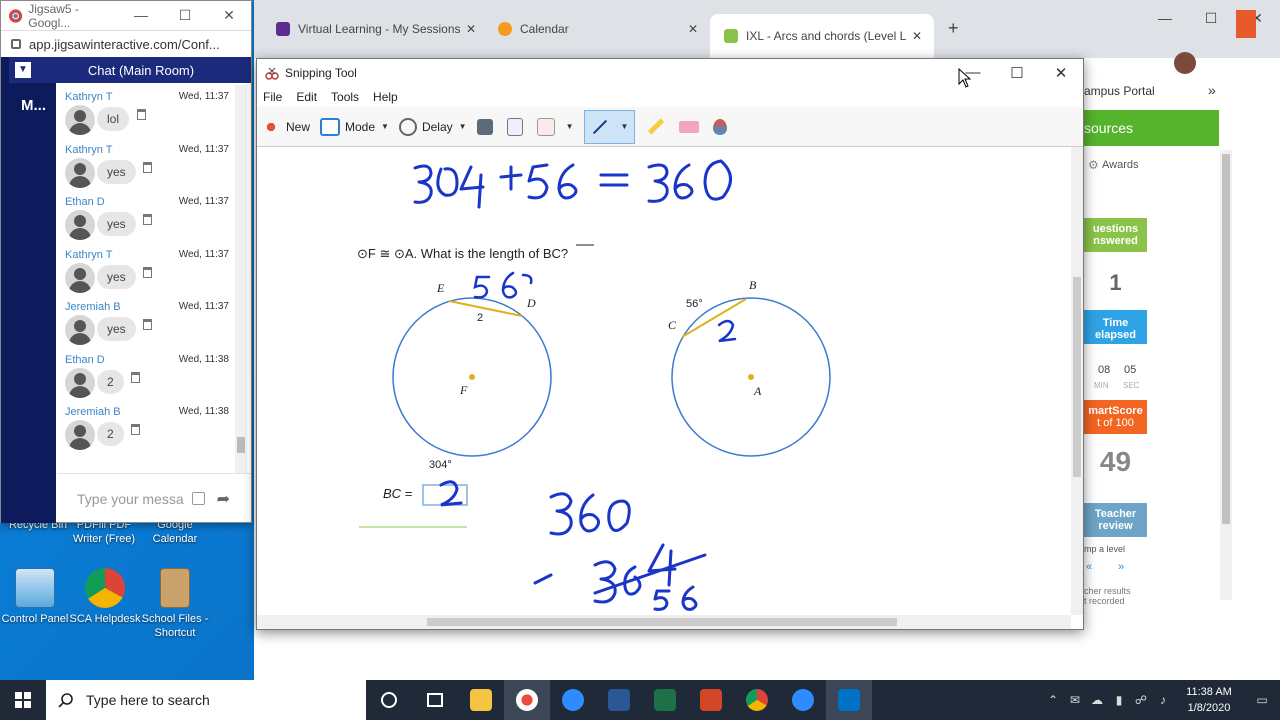  What do you see at coordinates (1163, 700) in the screenshot?
I see `volume-icon: ♪` at bounding box center [1163, 700].